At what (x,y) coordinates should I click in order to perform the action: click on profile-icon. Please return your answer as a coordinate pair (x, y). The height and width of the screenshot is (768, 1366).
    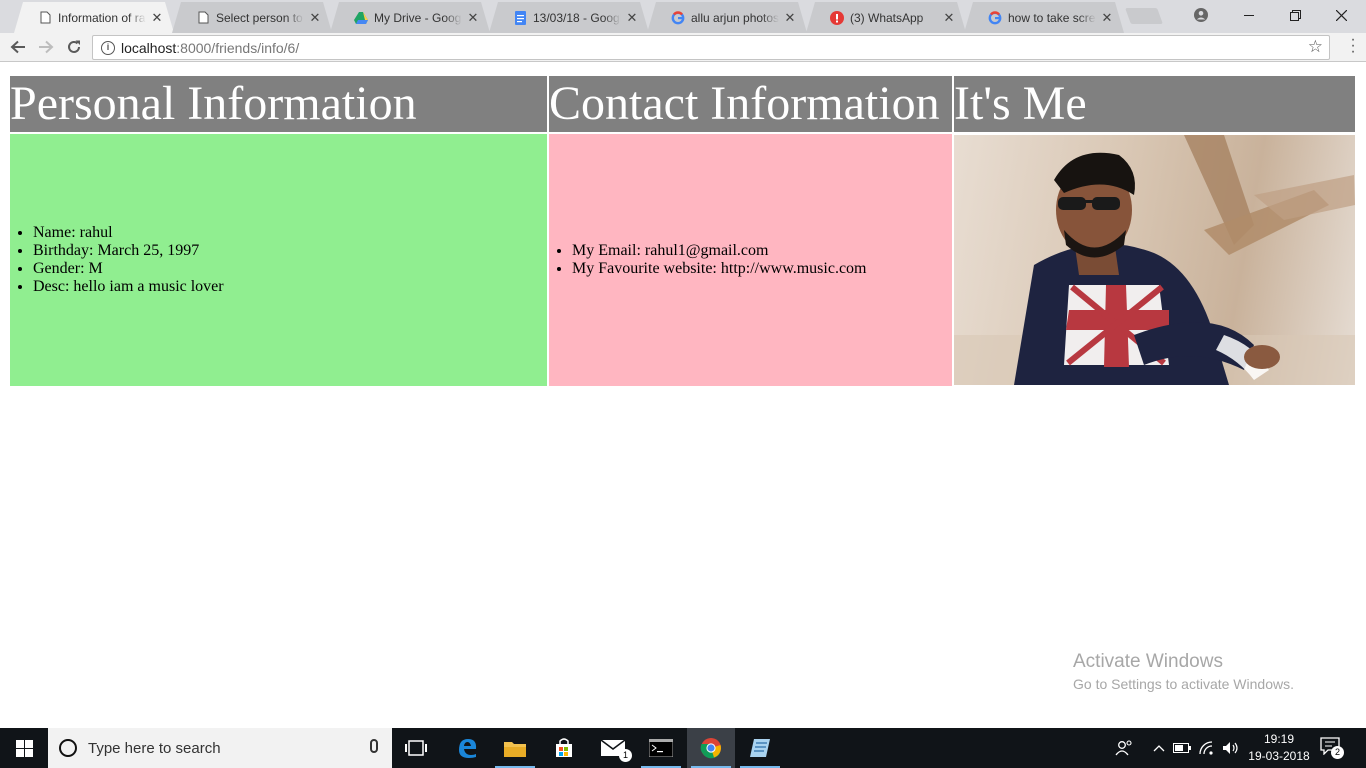
    Looking at the image, I should click on (1201, 15).